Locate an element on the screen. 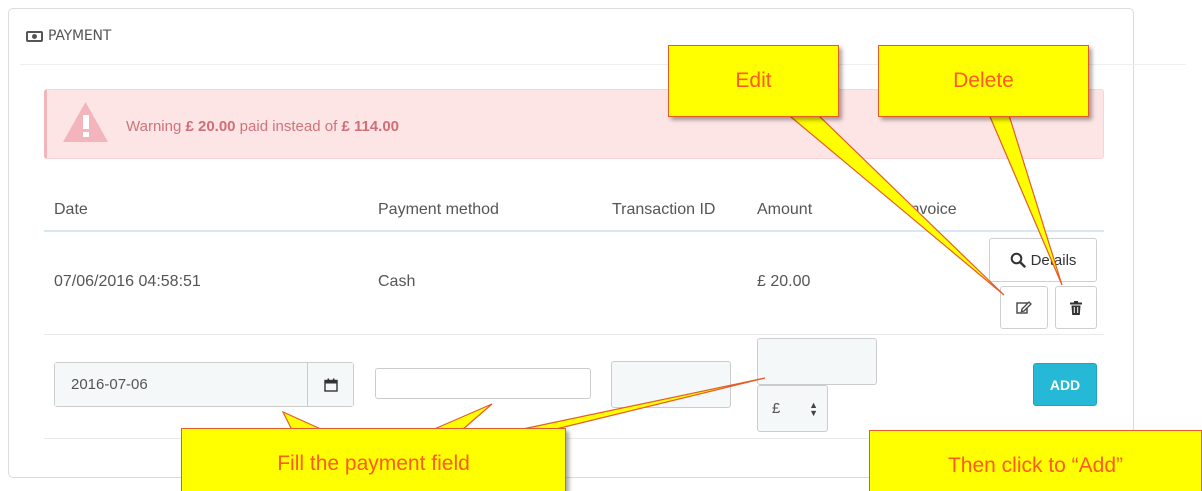 This screenshot has width=1202, height=491. date-input-group is located at coordinates (204, 384).